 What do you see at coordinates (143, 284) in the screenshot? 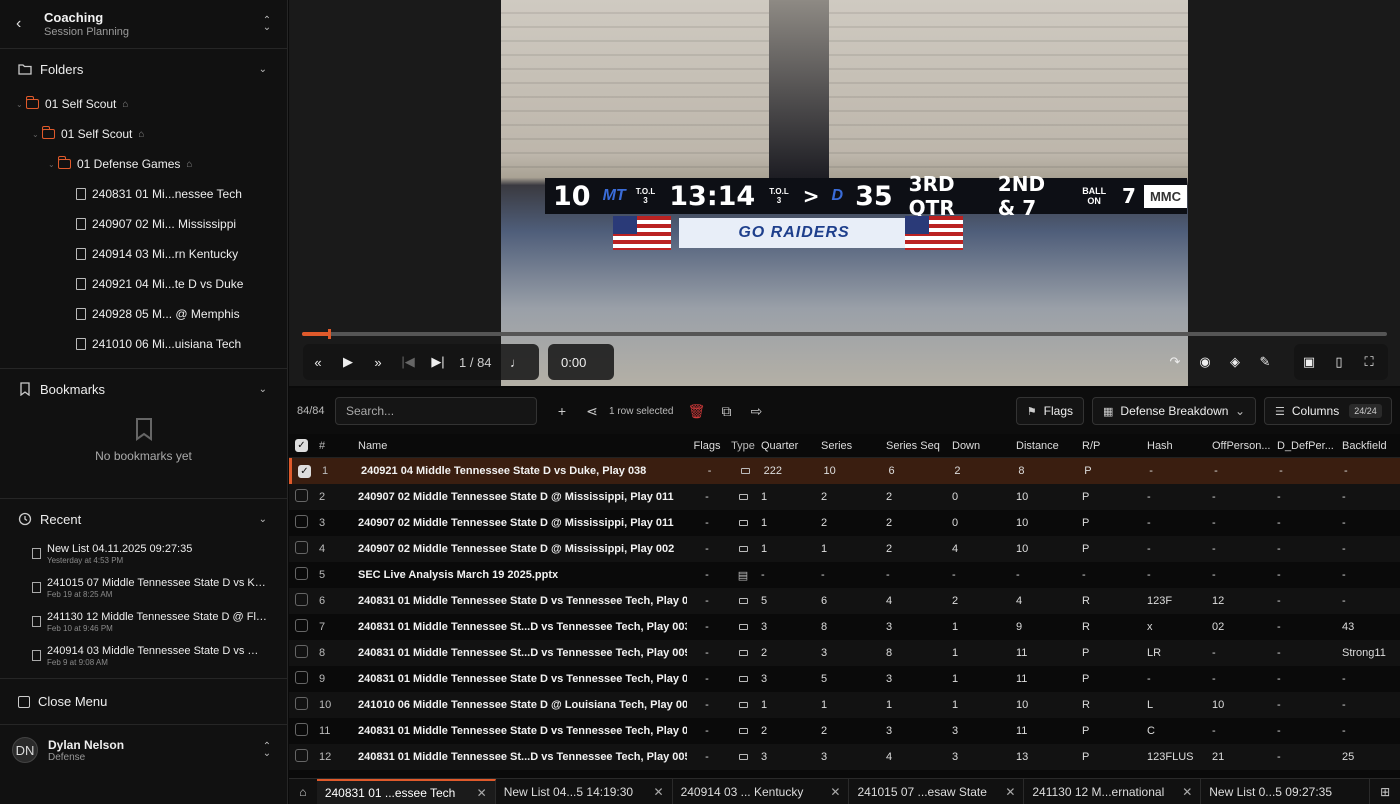
I see `file-item: 240921 04 Mi...te D vs Duke` at bounding box center [143, 284].